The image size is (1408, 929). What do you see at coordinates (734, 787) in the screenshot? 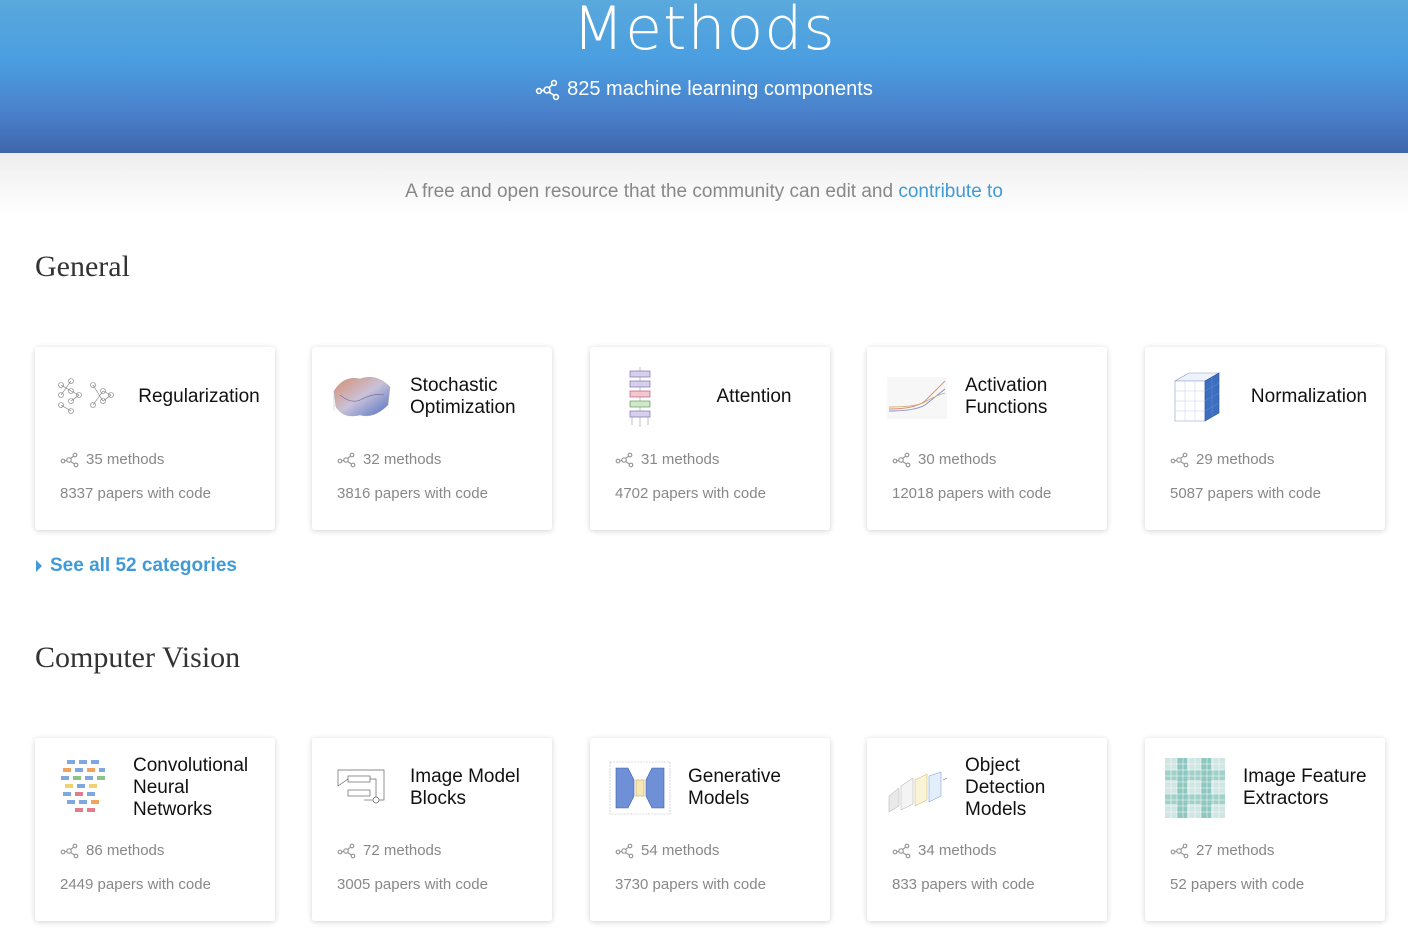
I see `card-title: Generative Models` at bounding box center [734, 787].